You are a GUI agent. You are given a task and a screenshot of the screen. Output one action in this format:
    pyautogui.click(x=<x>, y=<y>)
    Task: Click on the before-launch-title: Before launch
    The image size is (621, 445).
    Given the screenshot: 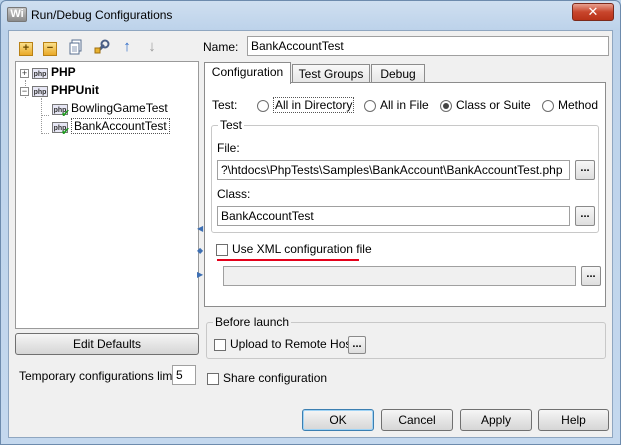 What is the action you would take?
    pyautogui.click(x=252, y=322)
    